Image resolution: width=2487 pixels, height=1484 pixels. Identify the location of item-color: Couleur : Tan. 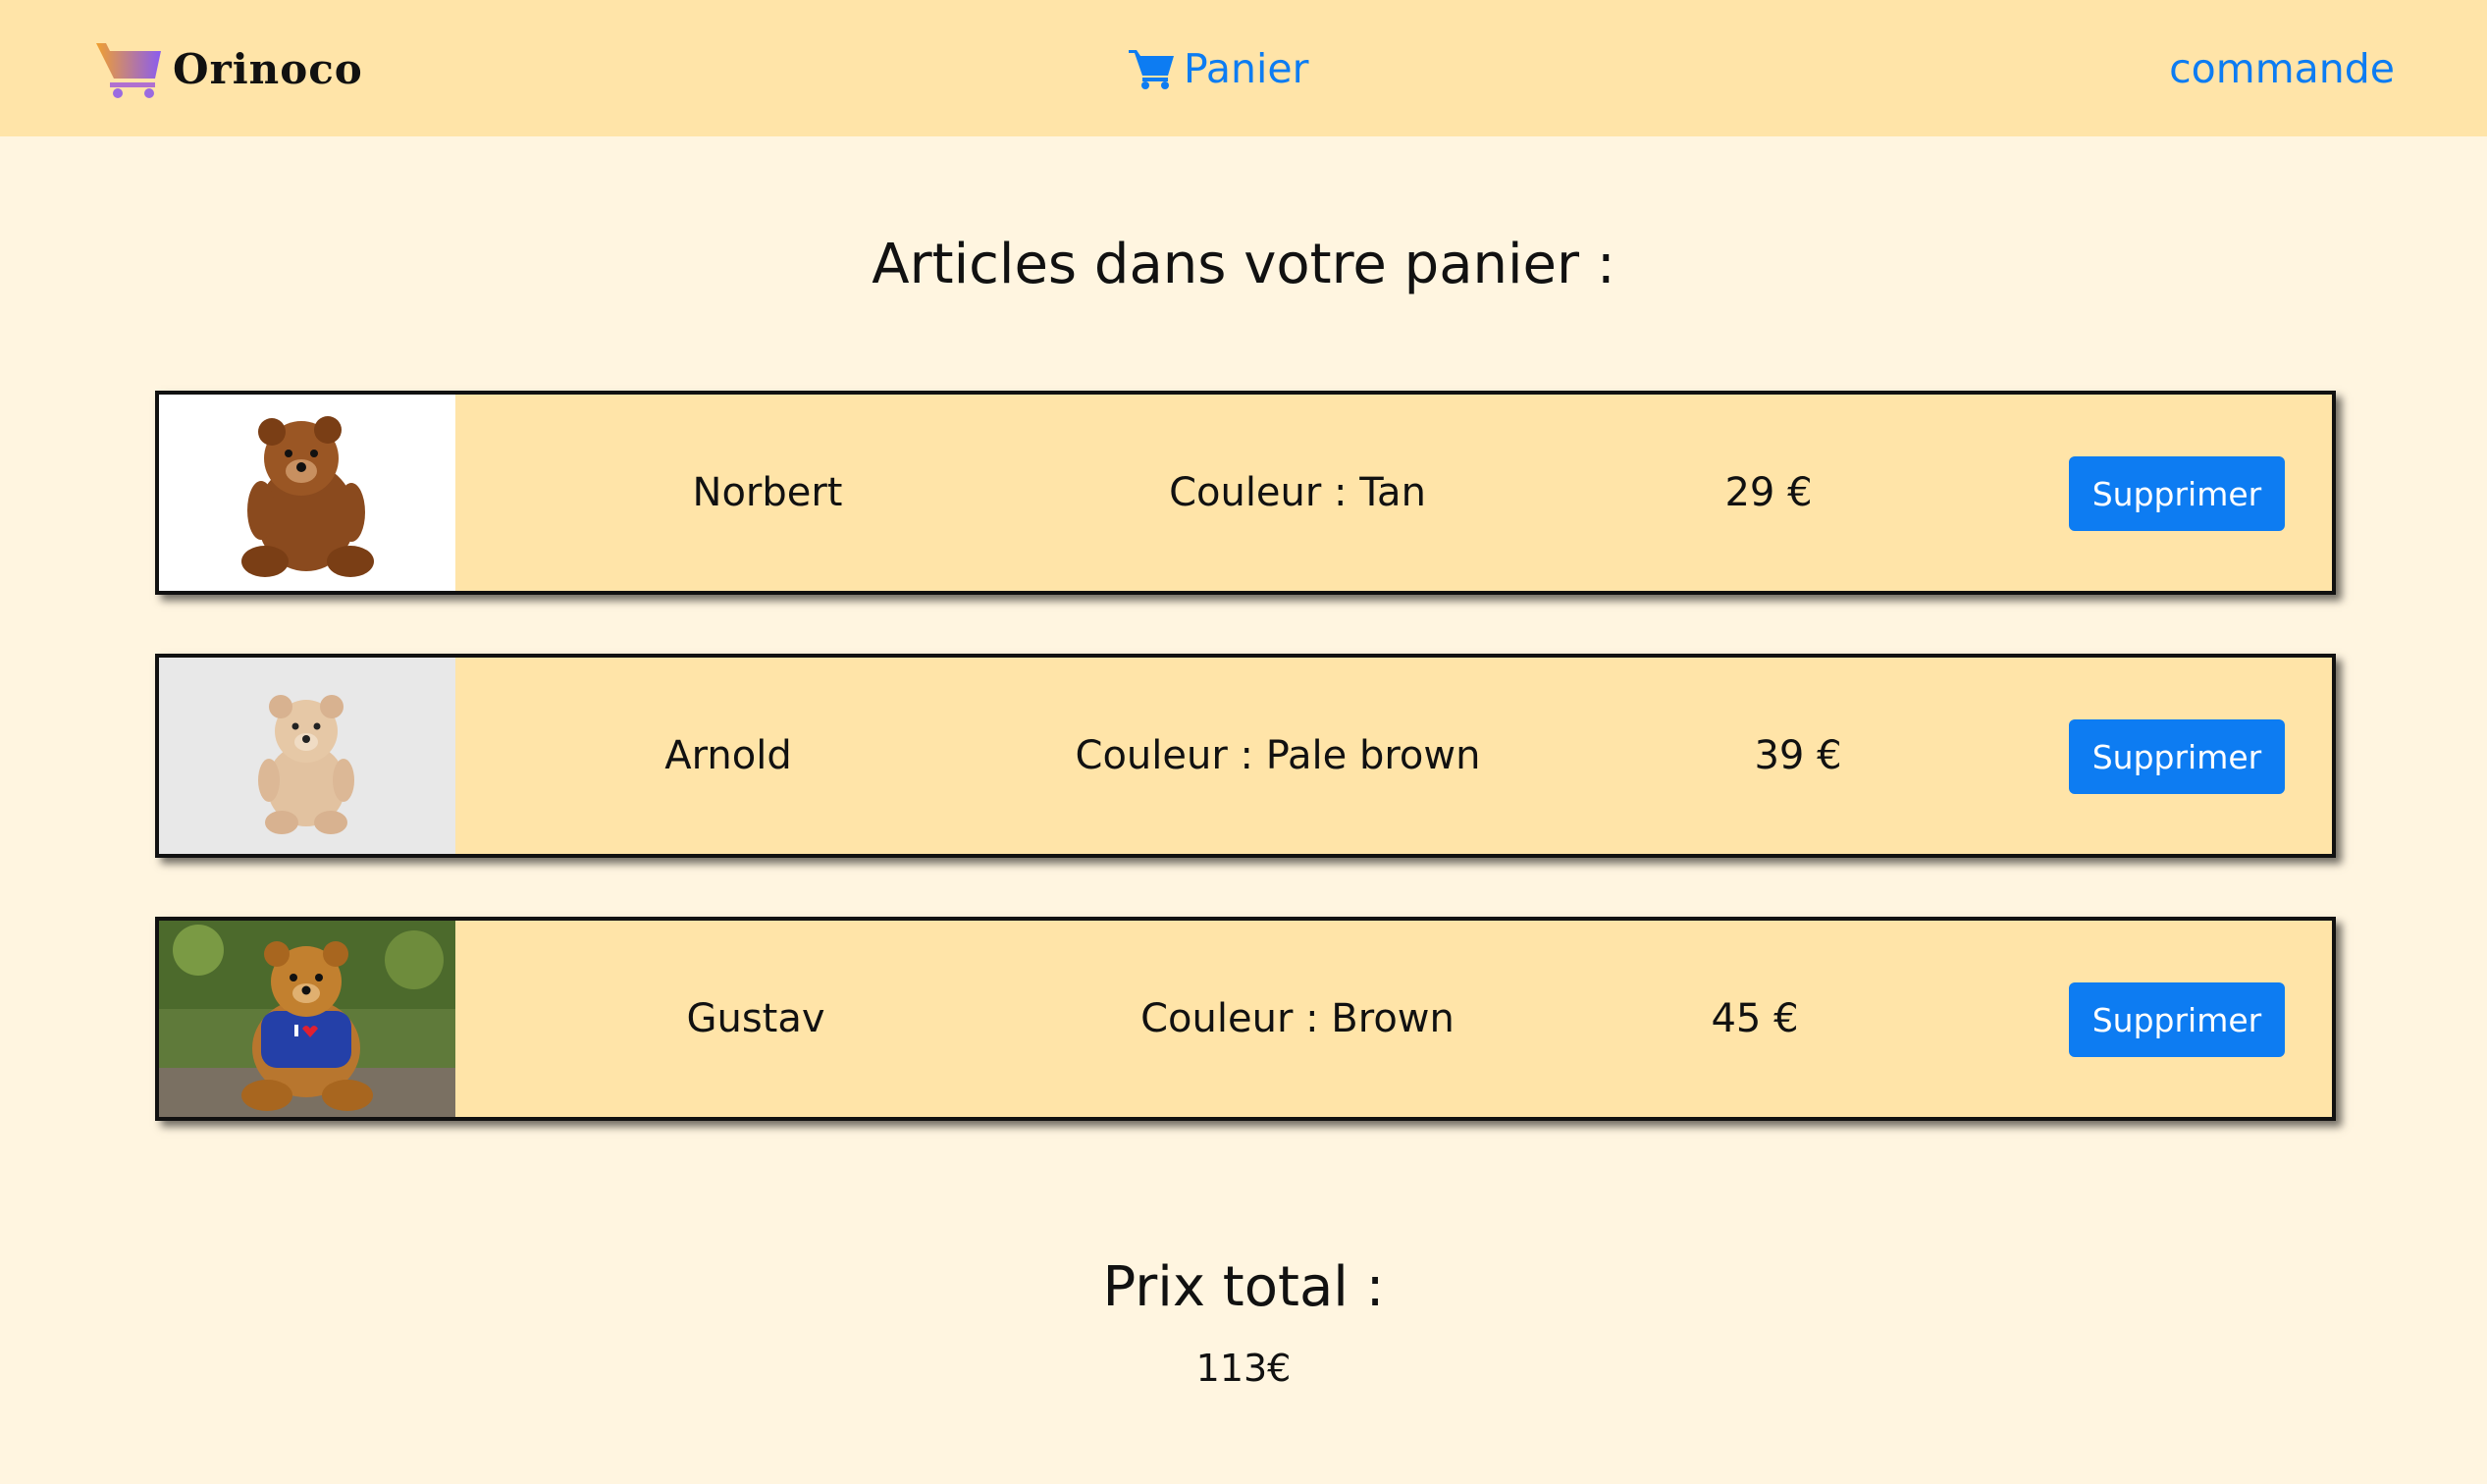
(1297, 492).